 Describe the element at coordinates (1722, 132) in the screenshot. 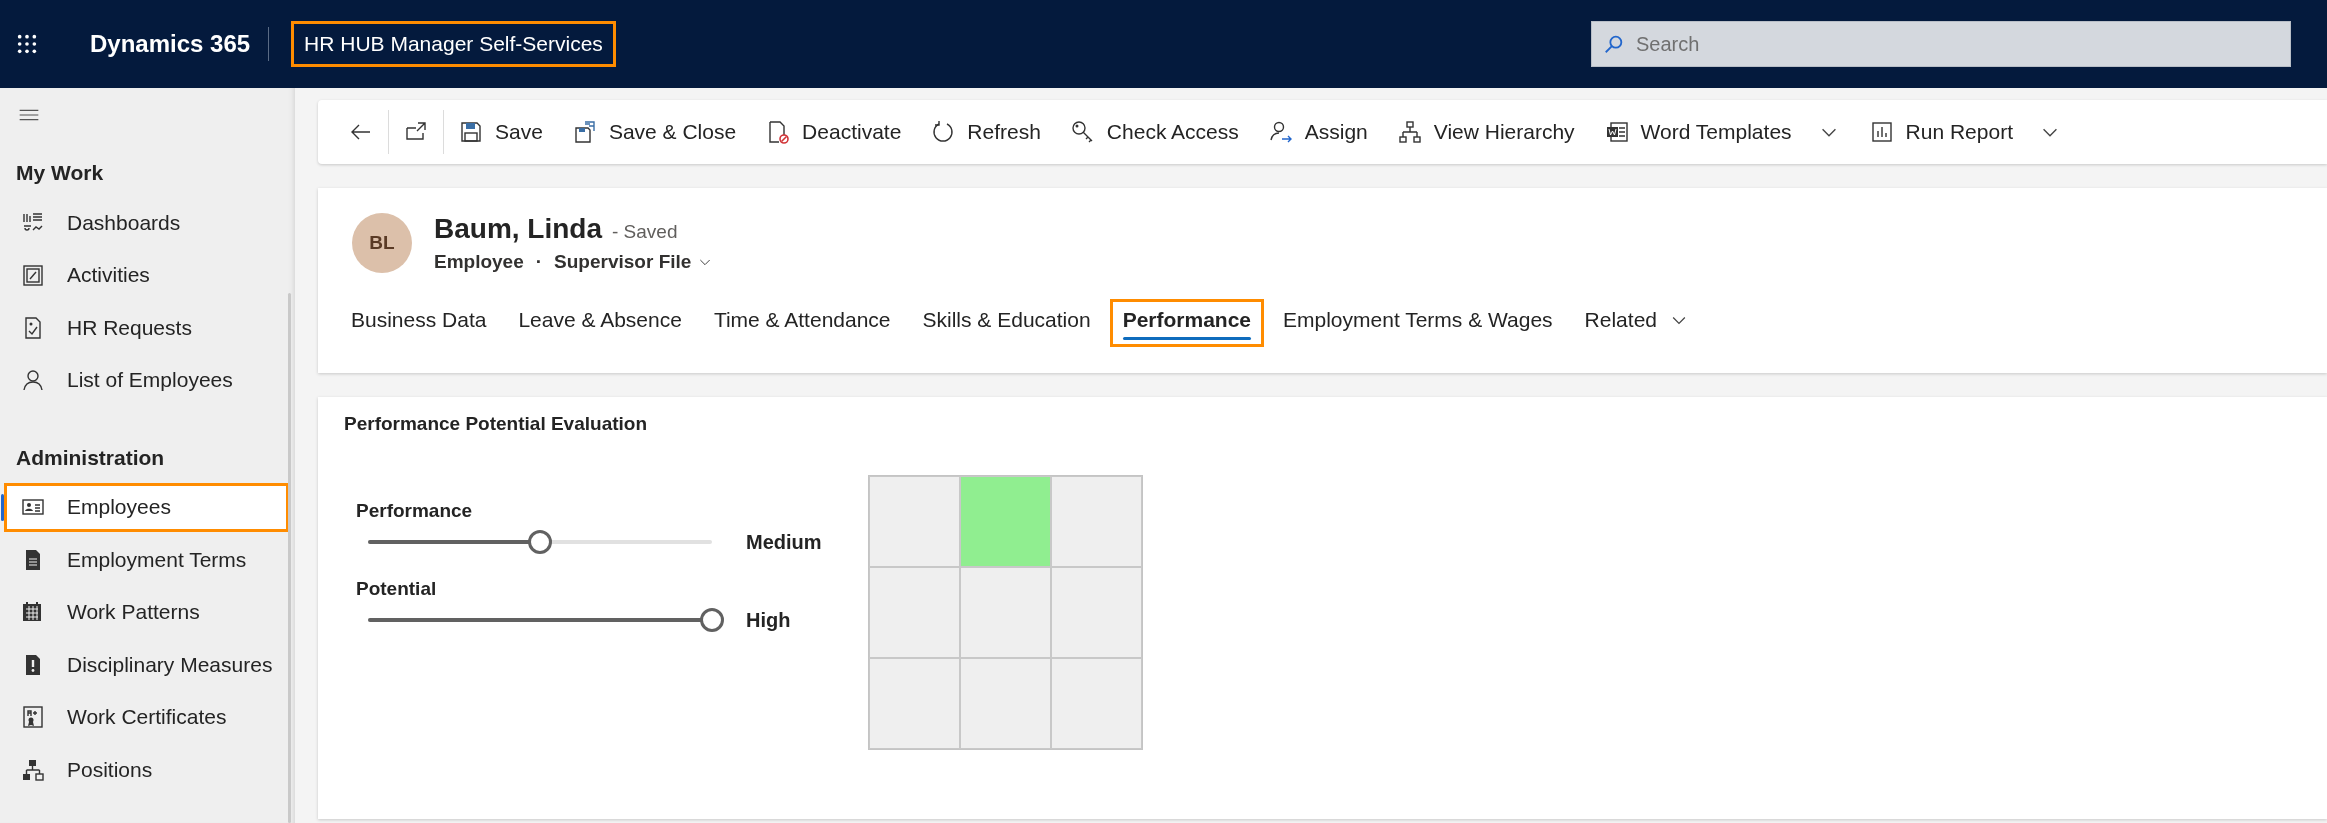

I see `command-button: Word Templates` at that location.